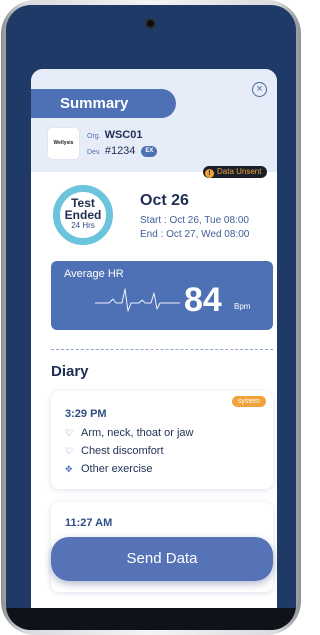 Image resolution: width=320 pixels, height=635 pixels. What do you see at coordinates (122, 451) in the screenshot?
I see `diary-symptom-text: Chest discomfort` at bounding box center [122, 451].